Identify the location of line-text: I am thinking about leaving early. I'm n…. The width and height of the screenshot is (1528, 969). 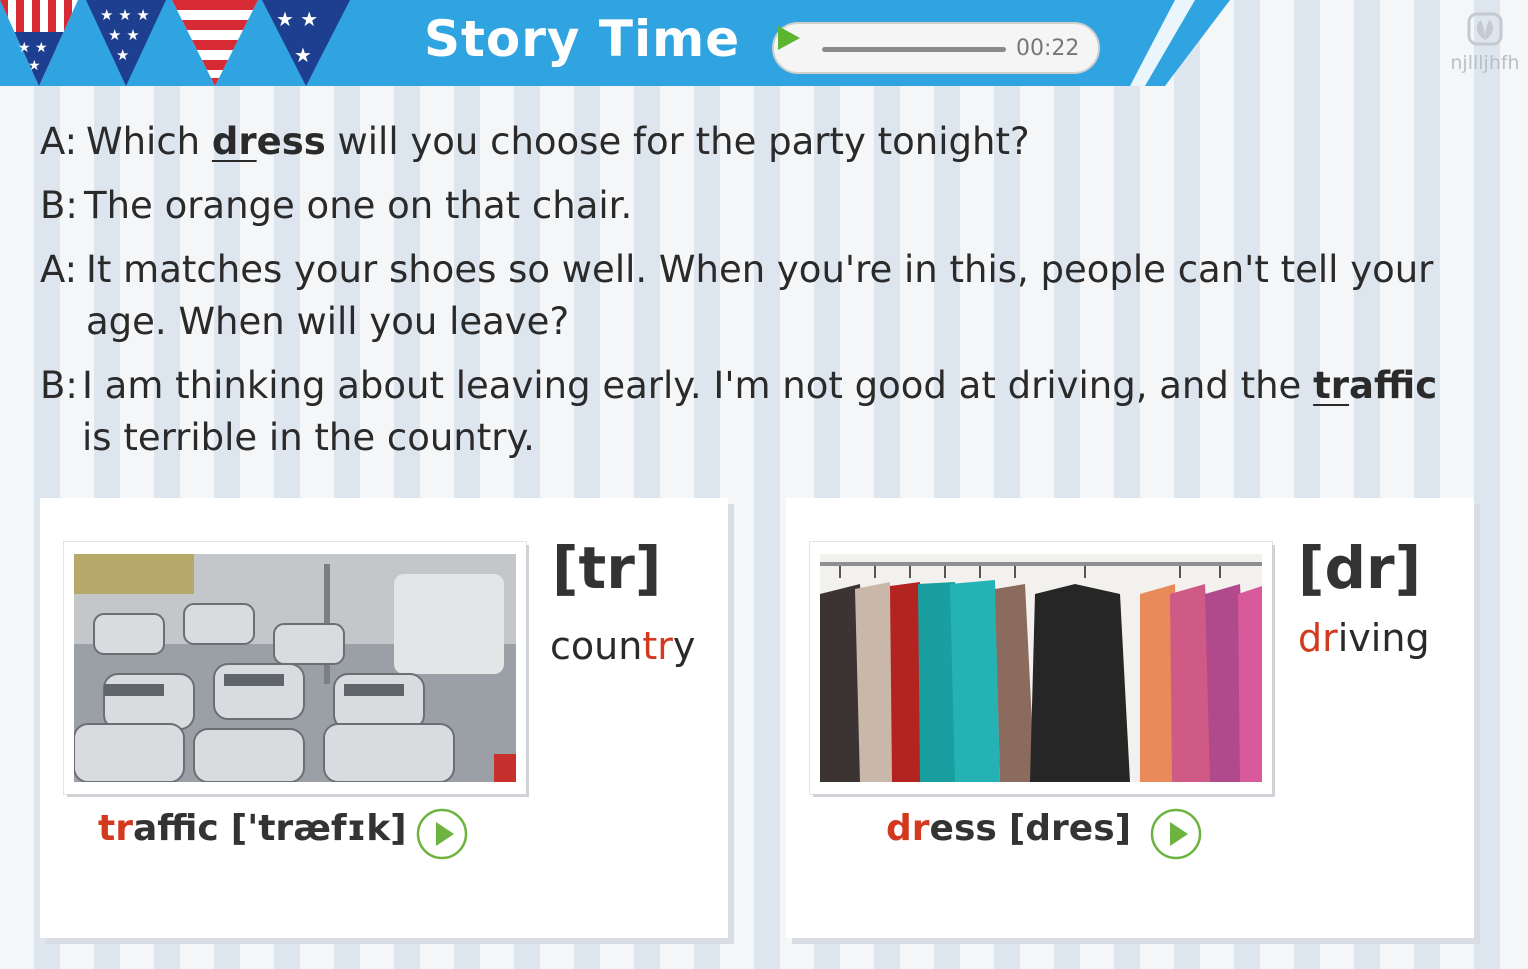
(759, 411).